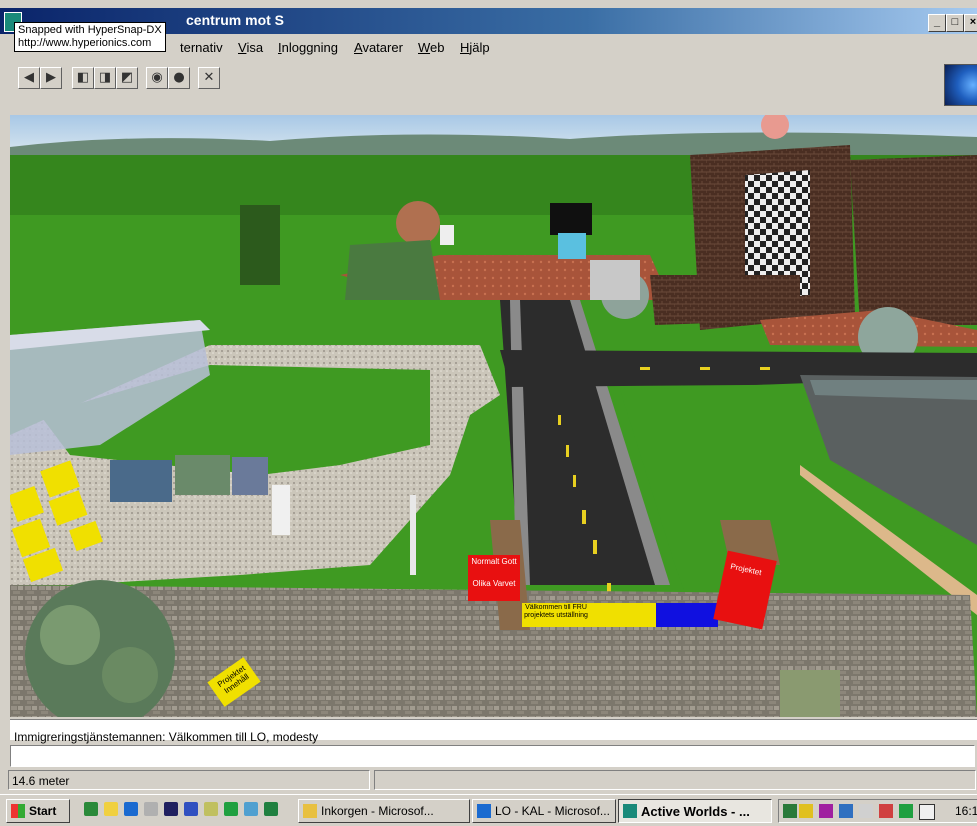  What do you see at coordinates (492, 756) in the screenshot?
I see `chat-input` at bounding box center [492, 756].